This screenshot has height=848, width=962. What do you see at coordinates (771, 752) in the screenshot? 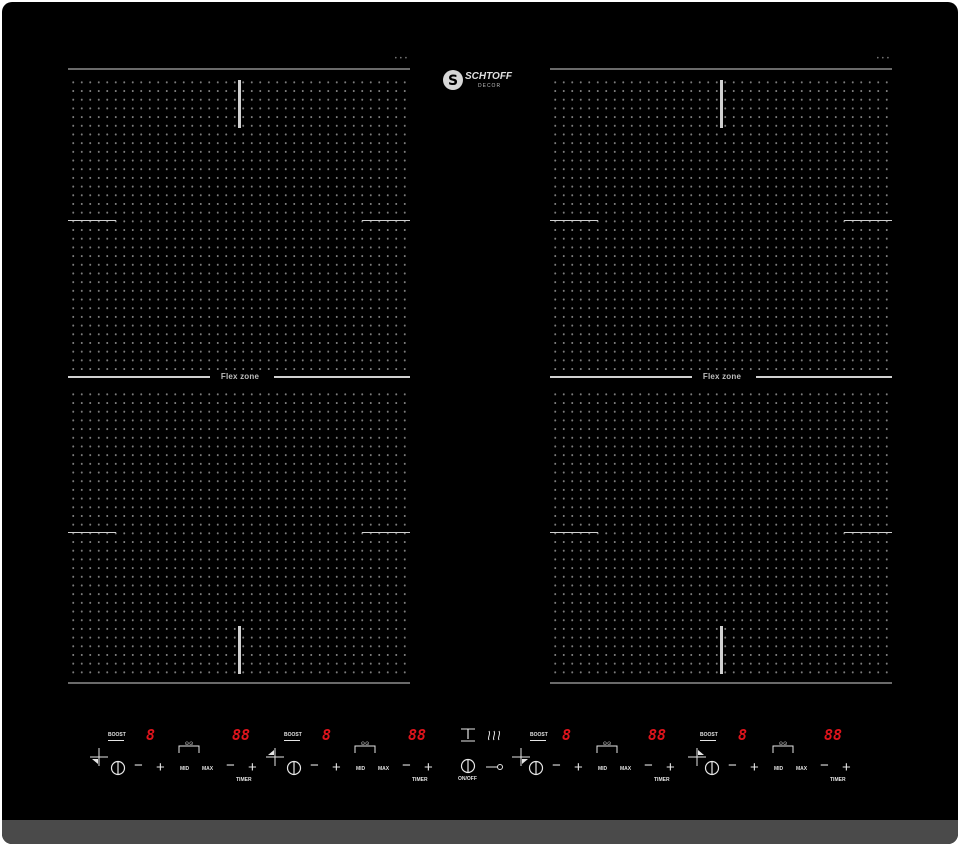
I see `control-group-4: BOOST 8 ⊙⊙ 88 − + MID MAX − + TIMER` at bounding box center [771, 752].